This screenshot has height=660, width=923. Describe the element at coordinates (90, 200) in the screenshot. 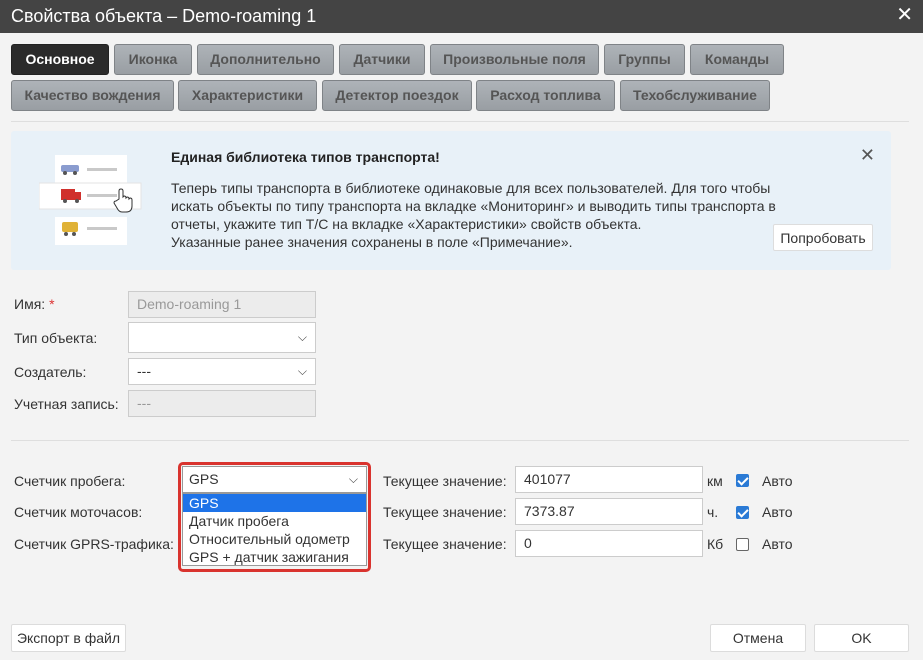

I see `vehicle-library-illustration` at that location.